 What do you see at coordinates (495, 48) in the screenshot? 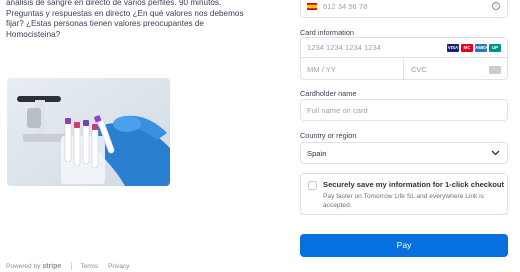
I see `unionpay-icon: UP` at bounding box center [495, 48].